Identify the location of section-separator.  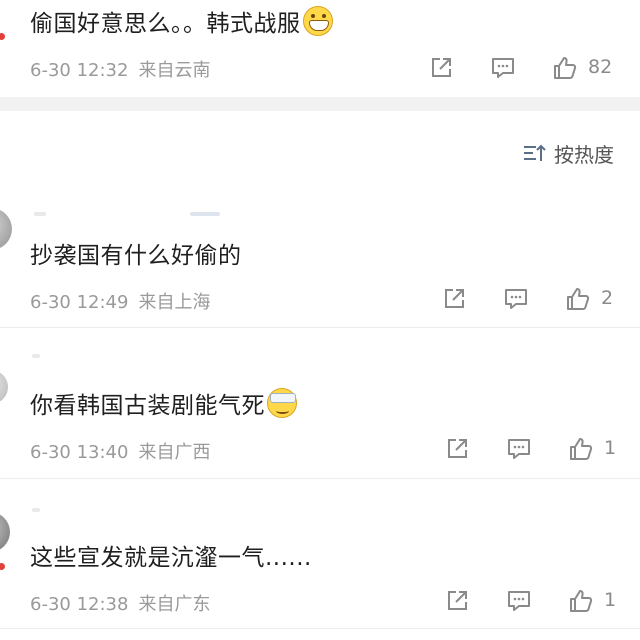
(320, 104).